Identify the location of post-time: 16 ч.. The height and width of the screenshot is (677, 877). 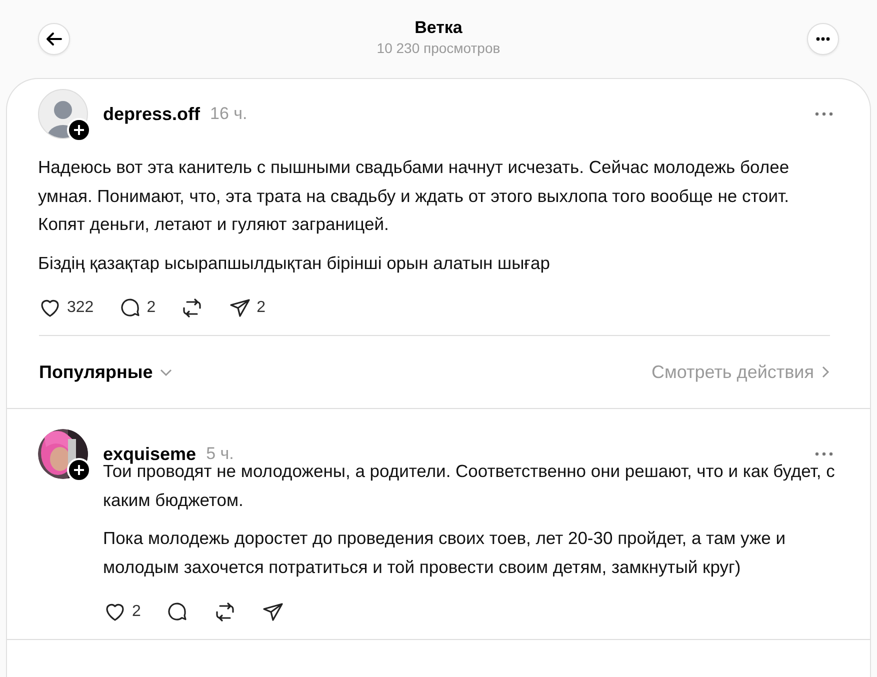
(229, 114).